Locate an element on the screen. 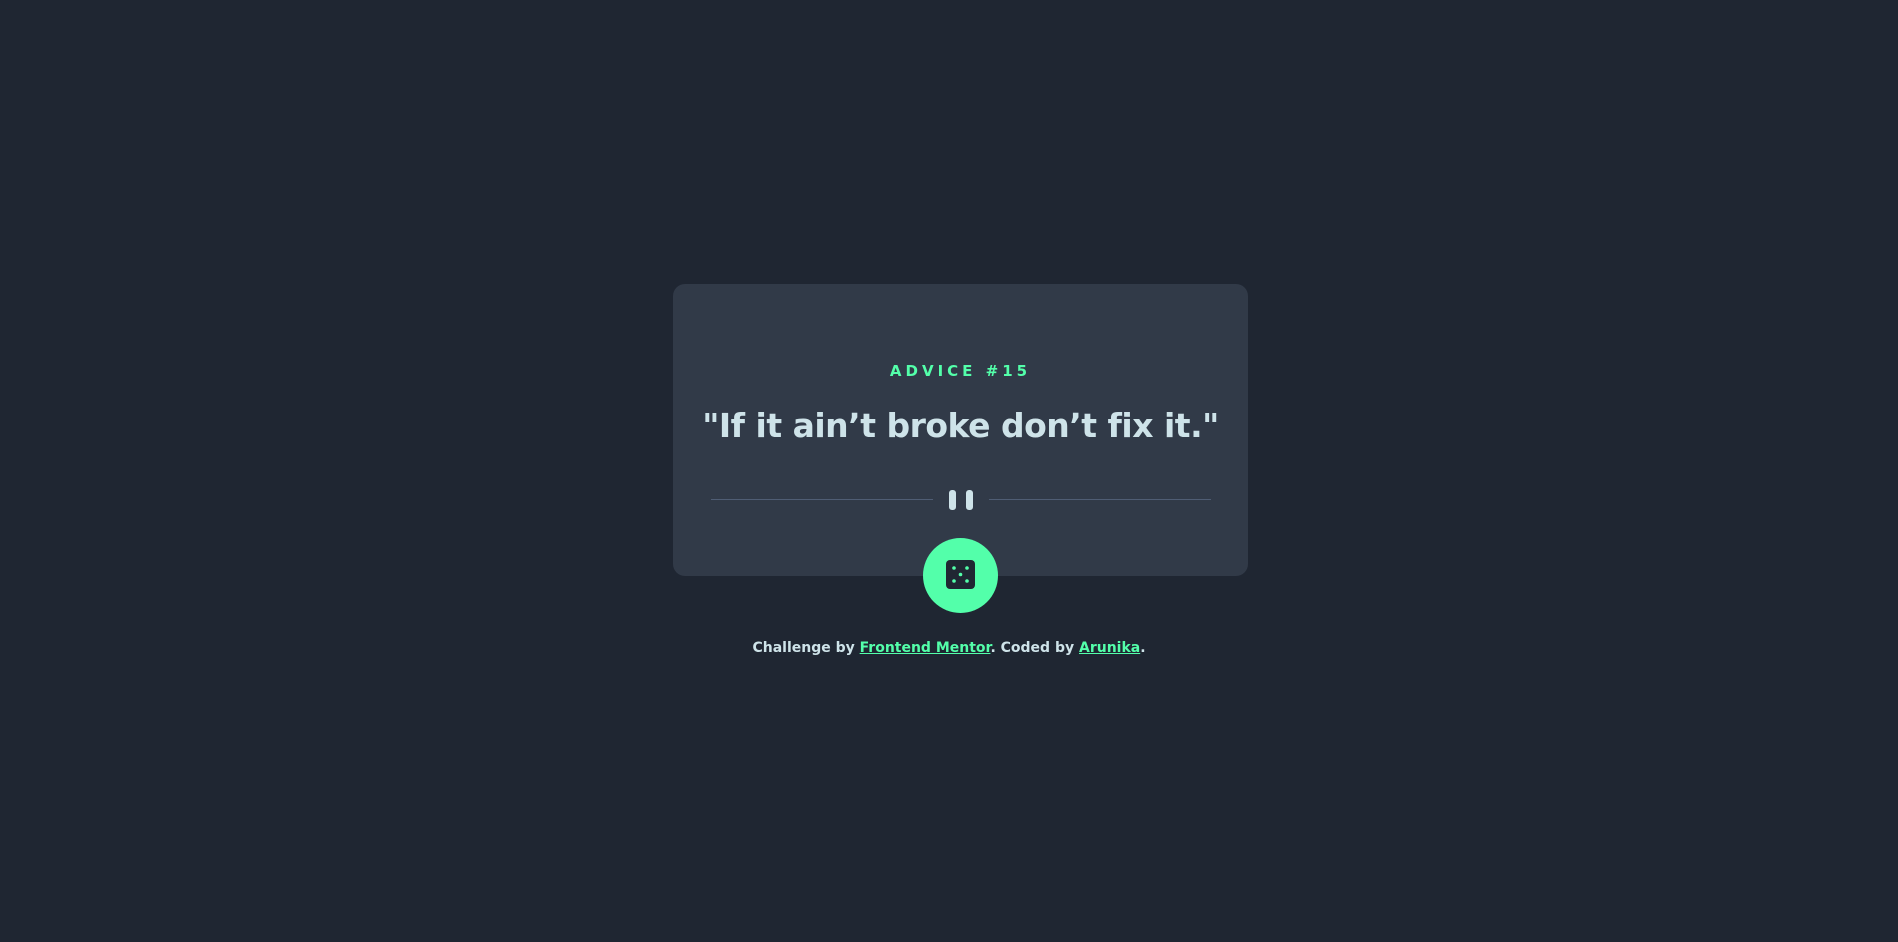 The height and width of the screenshot is (942, 1898). author-link: Arunika is located at coordinates (1109, 648).